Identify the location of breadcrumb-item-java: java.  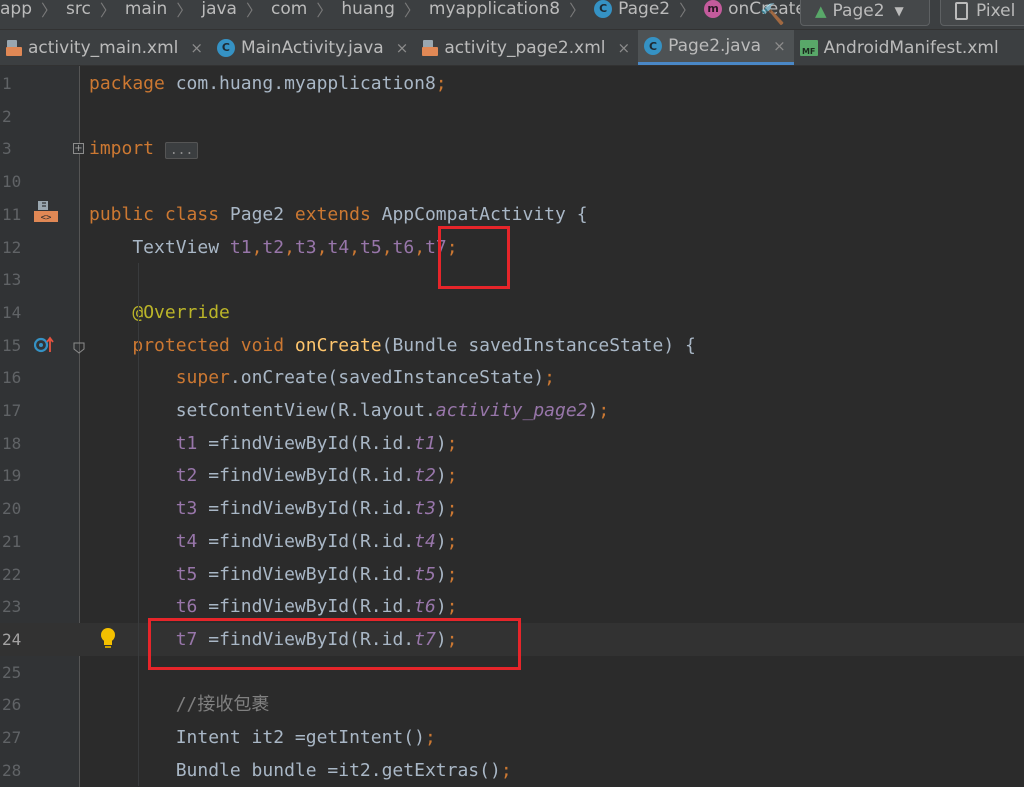
(219, 9).